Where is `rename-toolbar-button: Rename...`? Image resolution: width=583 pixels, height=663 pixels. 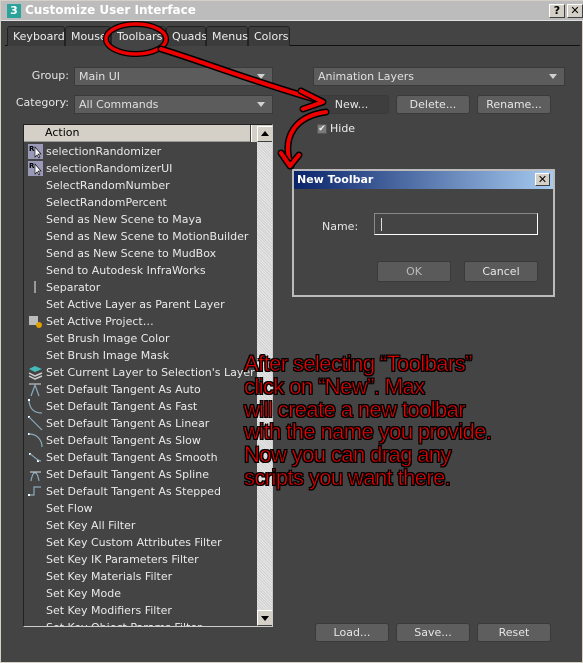 rename-toolbar-button: Rename... is located at coordinates (514, 104).